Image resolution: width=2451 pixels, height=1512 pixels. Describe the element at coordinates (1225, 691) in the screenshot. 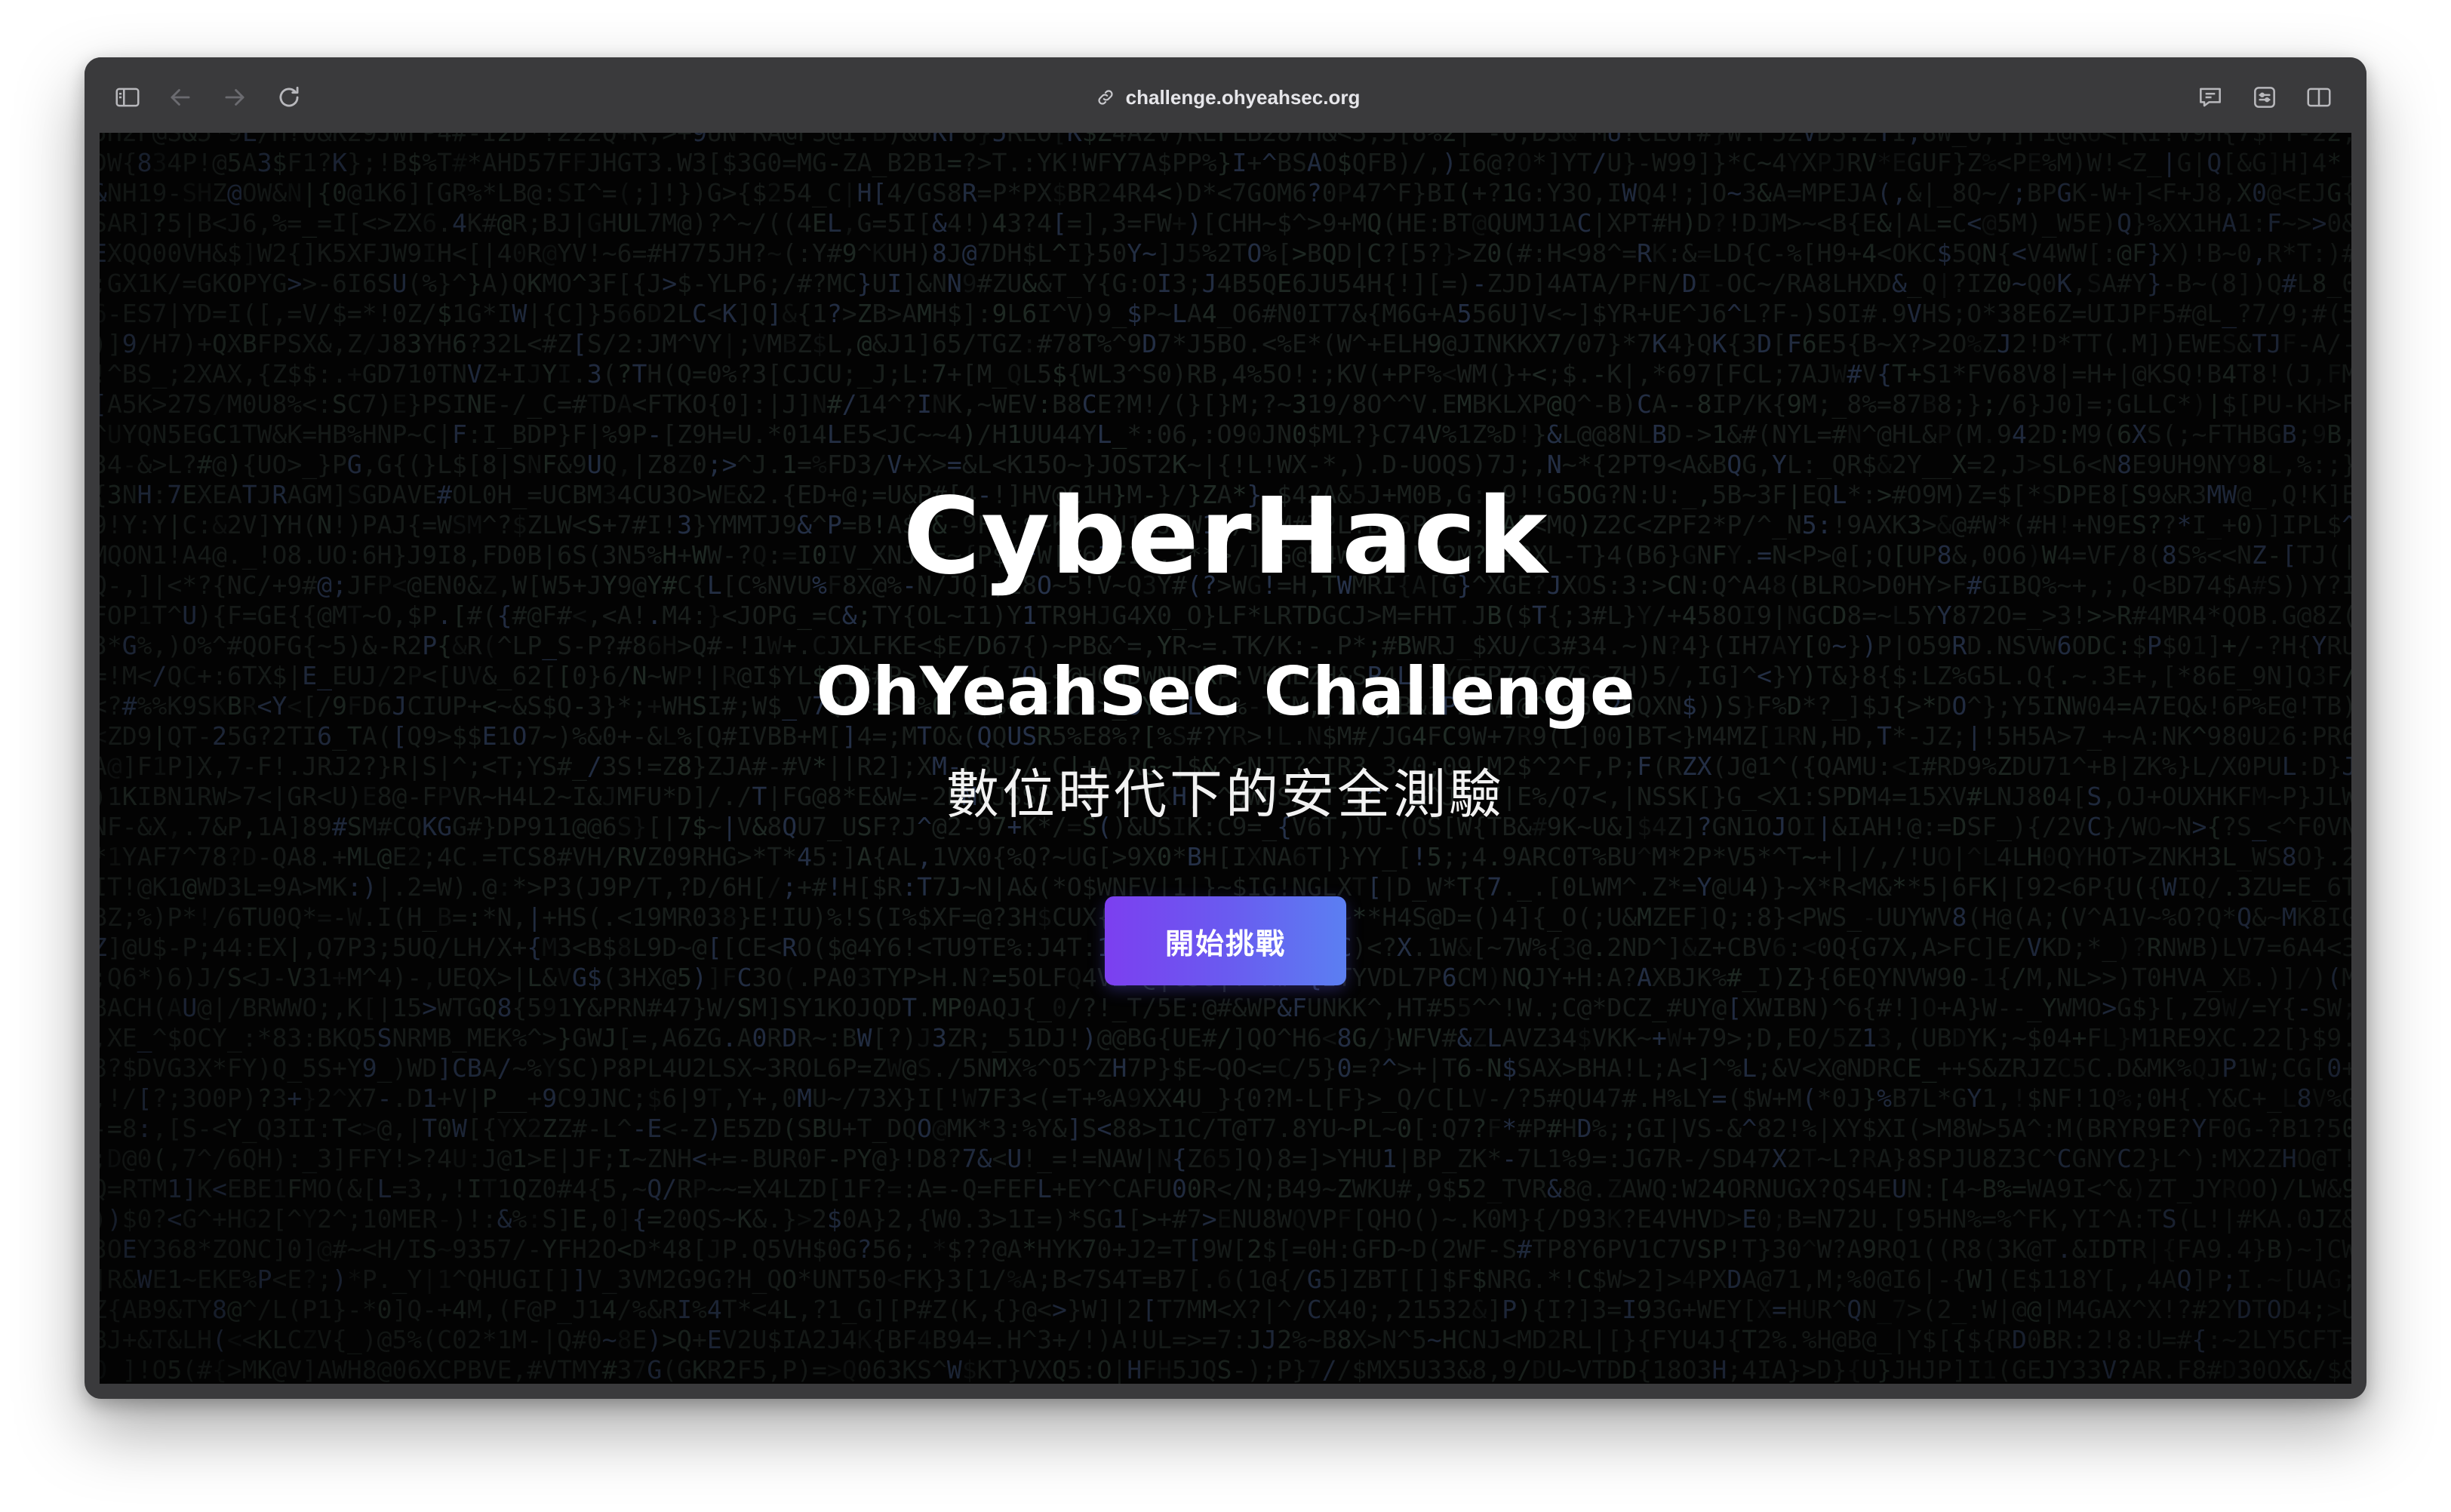

I see `page-subtitle: OhYeahSeC Challenge` at that location.